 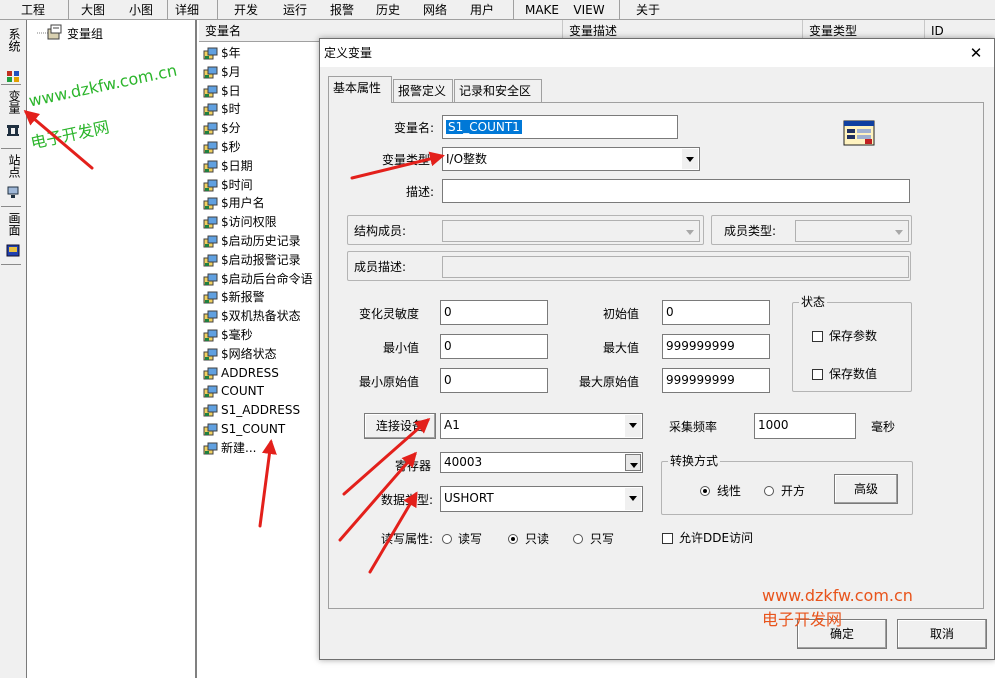 What do you see at coordinates (342, 10) in the screenshot?
I see `menu-alarm: 报警` at bounding box center [342, 10].